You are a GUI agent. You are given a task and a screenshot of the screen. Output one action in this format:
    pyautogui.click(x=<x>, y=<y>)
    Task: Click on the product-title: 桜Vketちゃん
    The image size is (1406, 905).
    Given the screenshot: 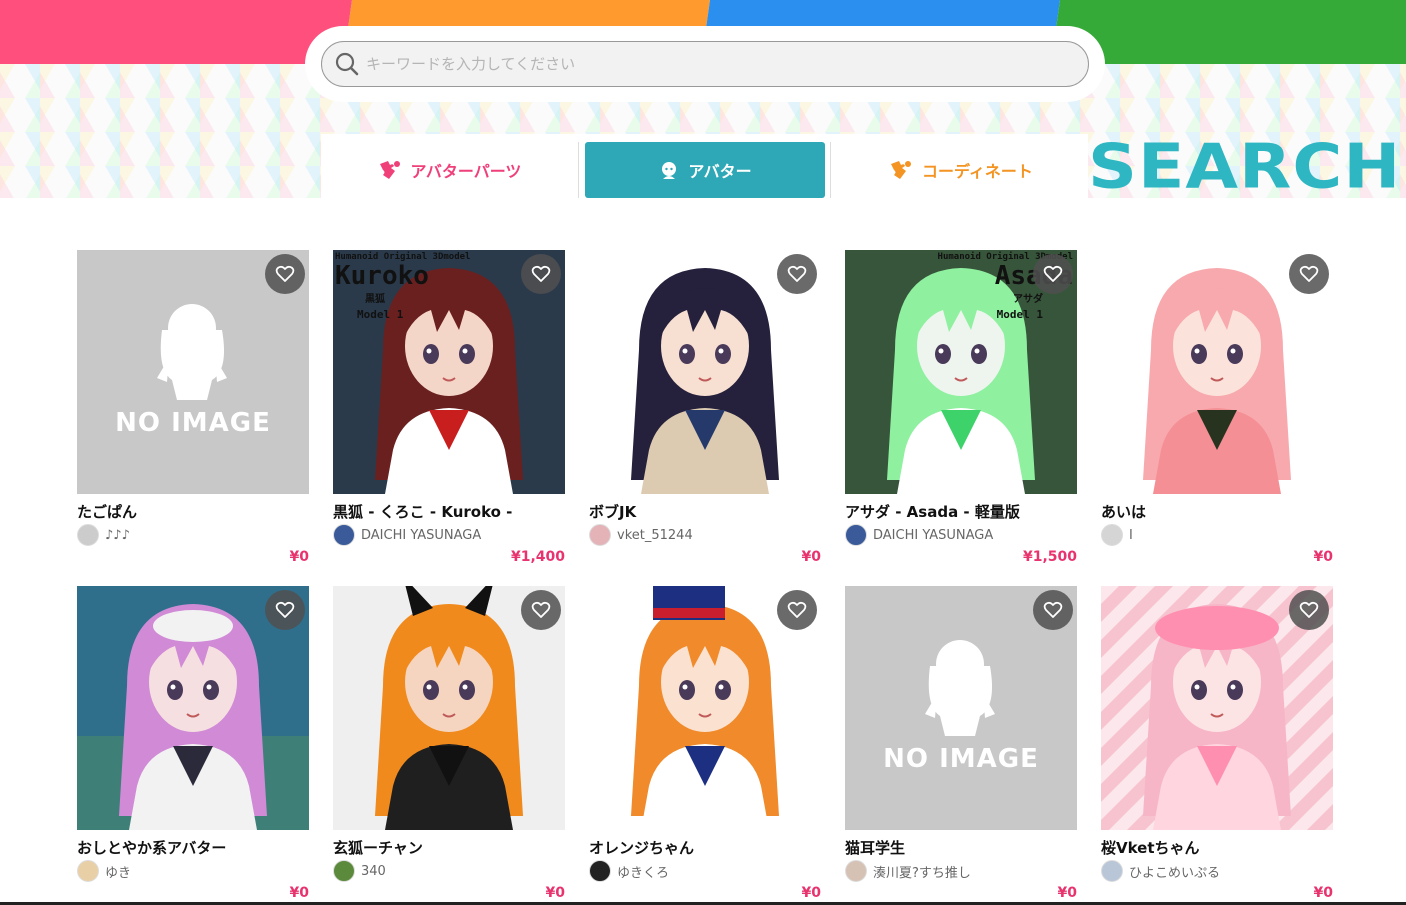 What is the action you would take?
    pyautogui.click(x=1217, y=847)
    